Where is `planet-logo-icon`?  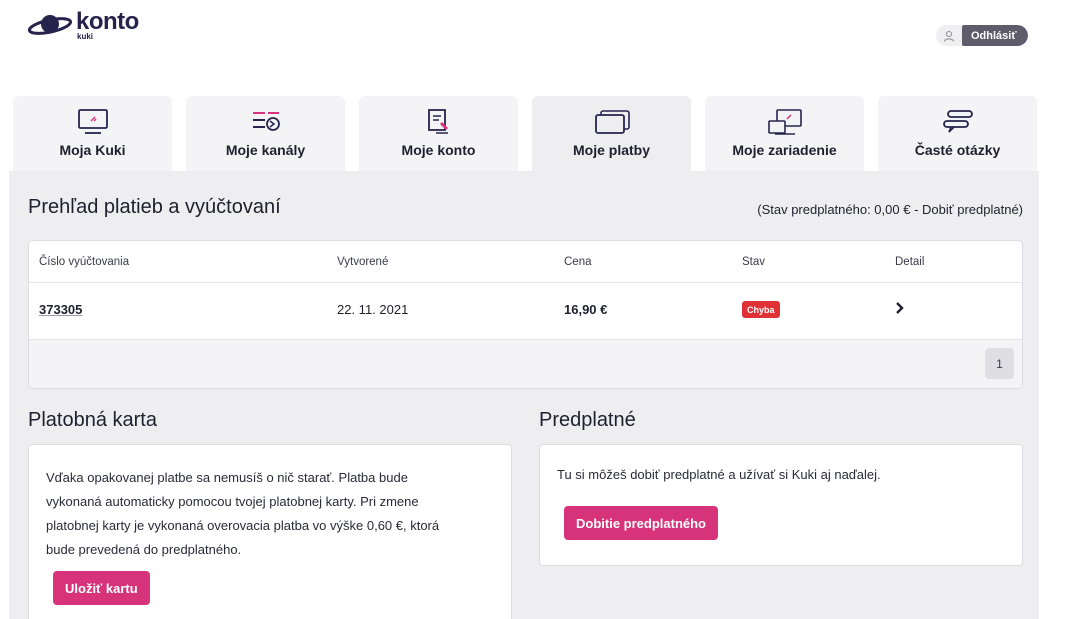
planet-logo-icon is located at coordinates (50, 24).